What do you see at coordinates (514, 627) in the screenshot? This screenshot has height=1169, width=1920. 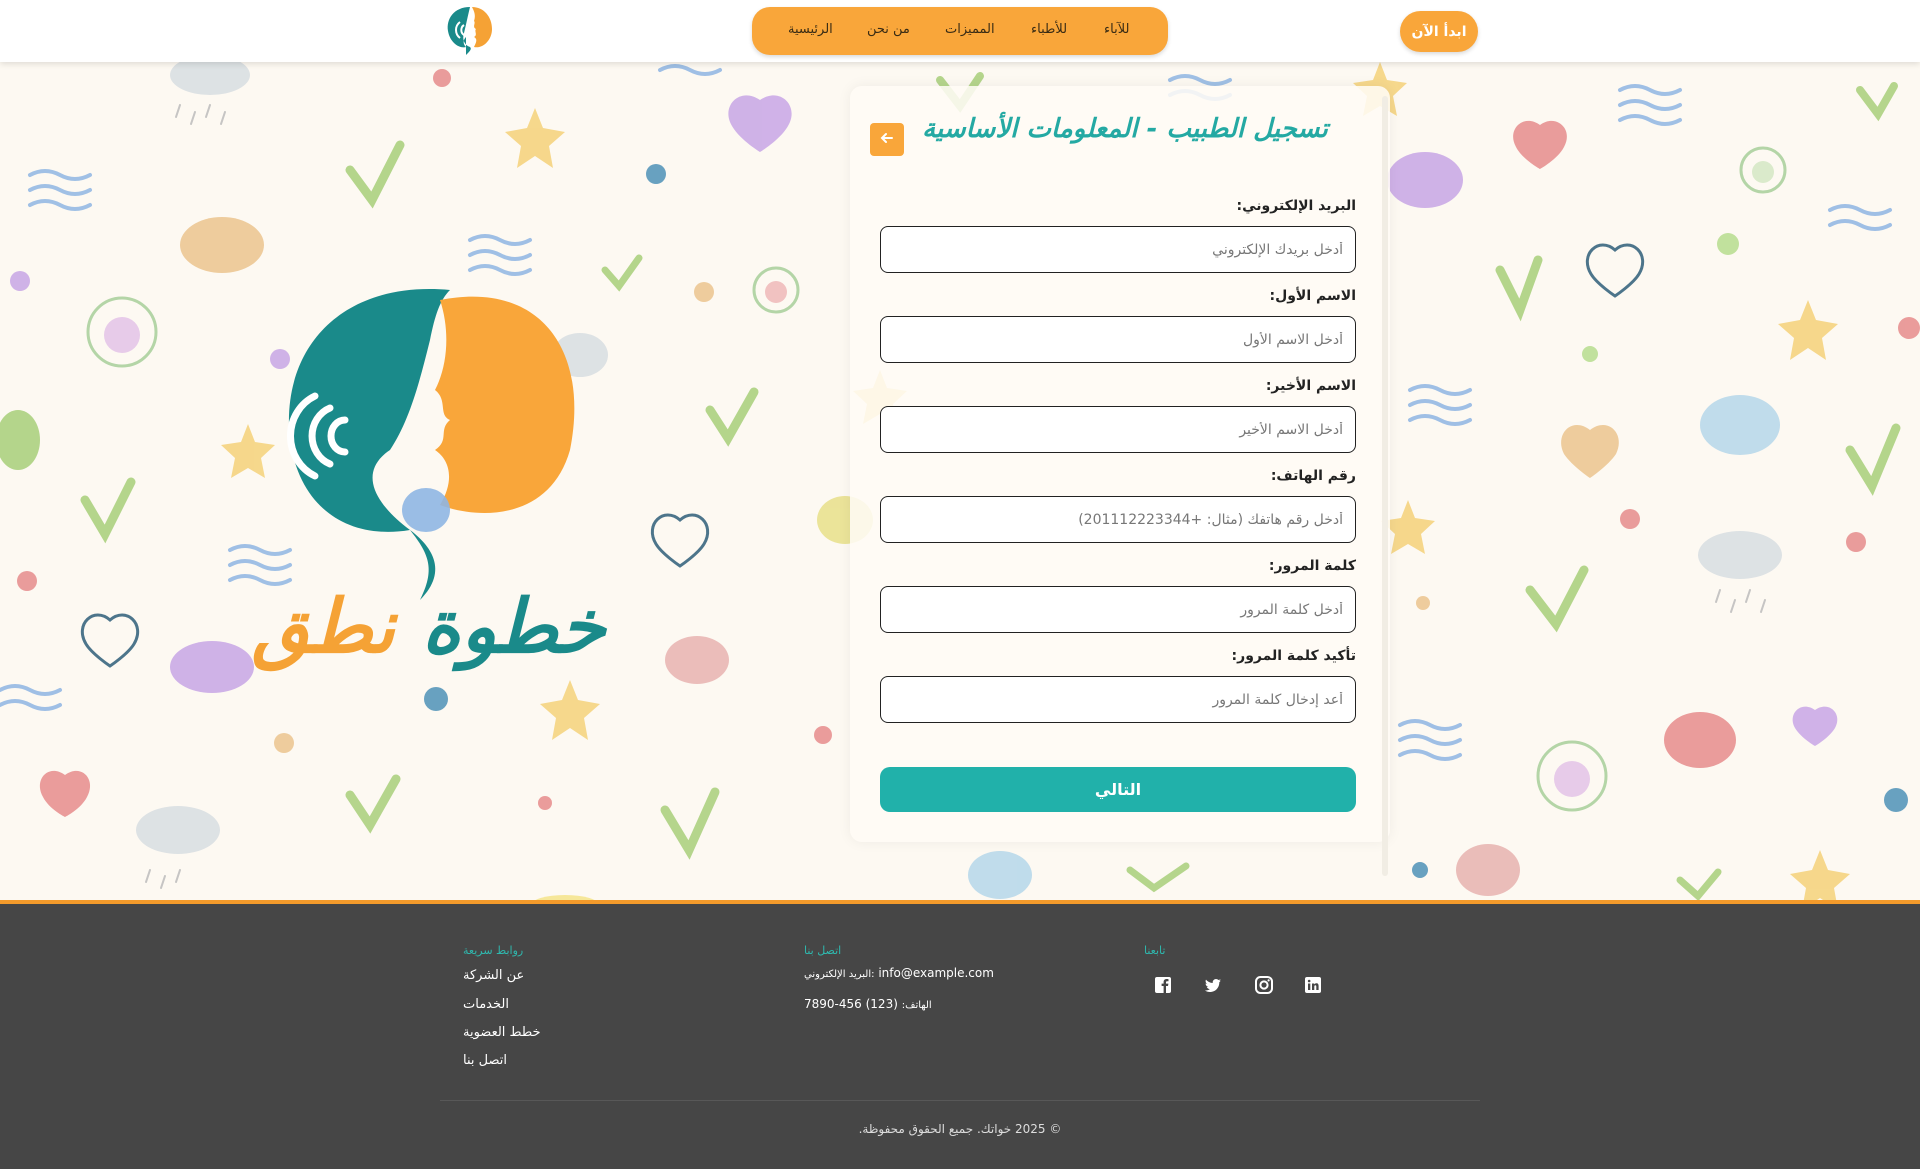 I see `logo-word-khutwa: خطوة` at bounding box center [514, 627].